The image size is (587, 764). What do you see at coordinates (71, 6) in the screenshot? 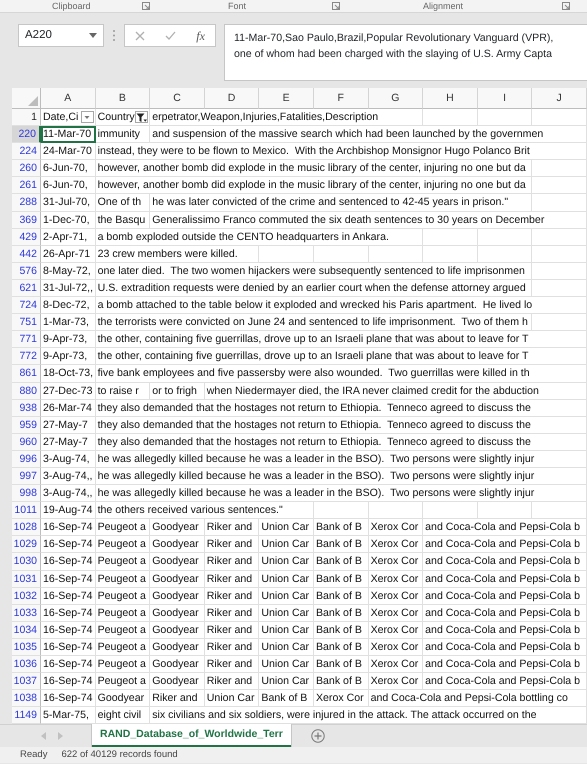
I see `ribbon-group-label: Clipboard` at bounding box center [71, 6].